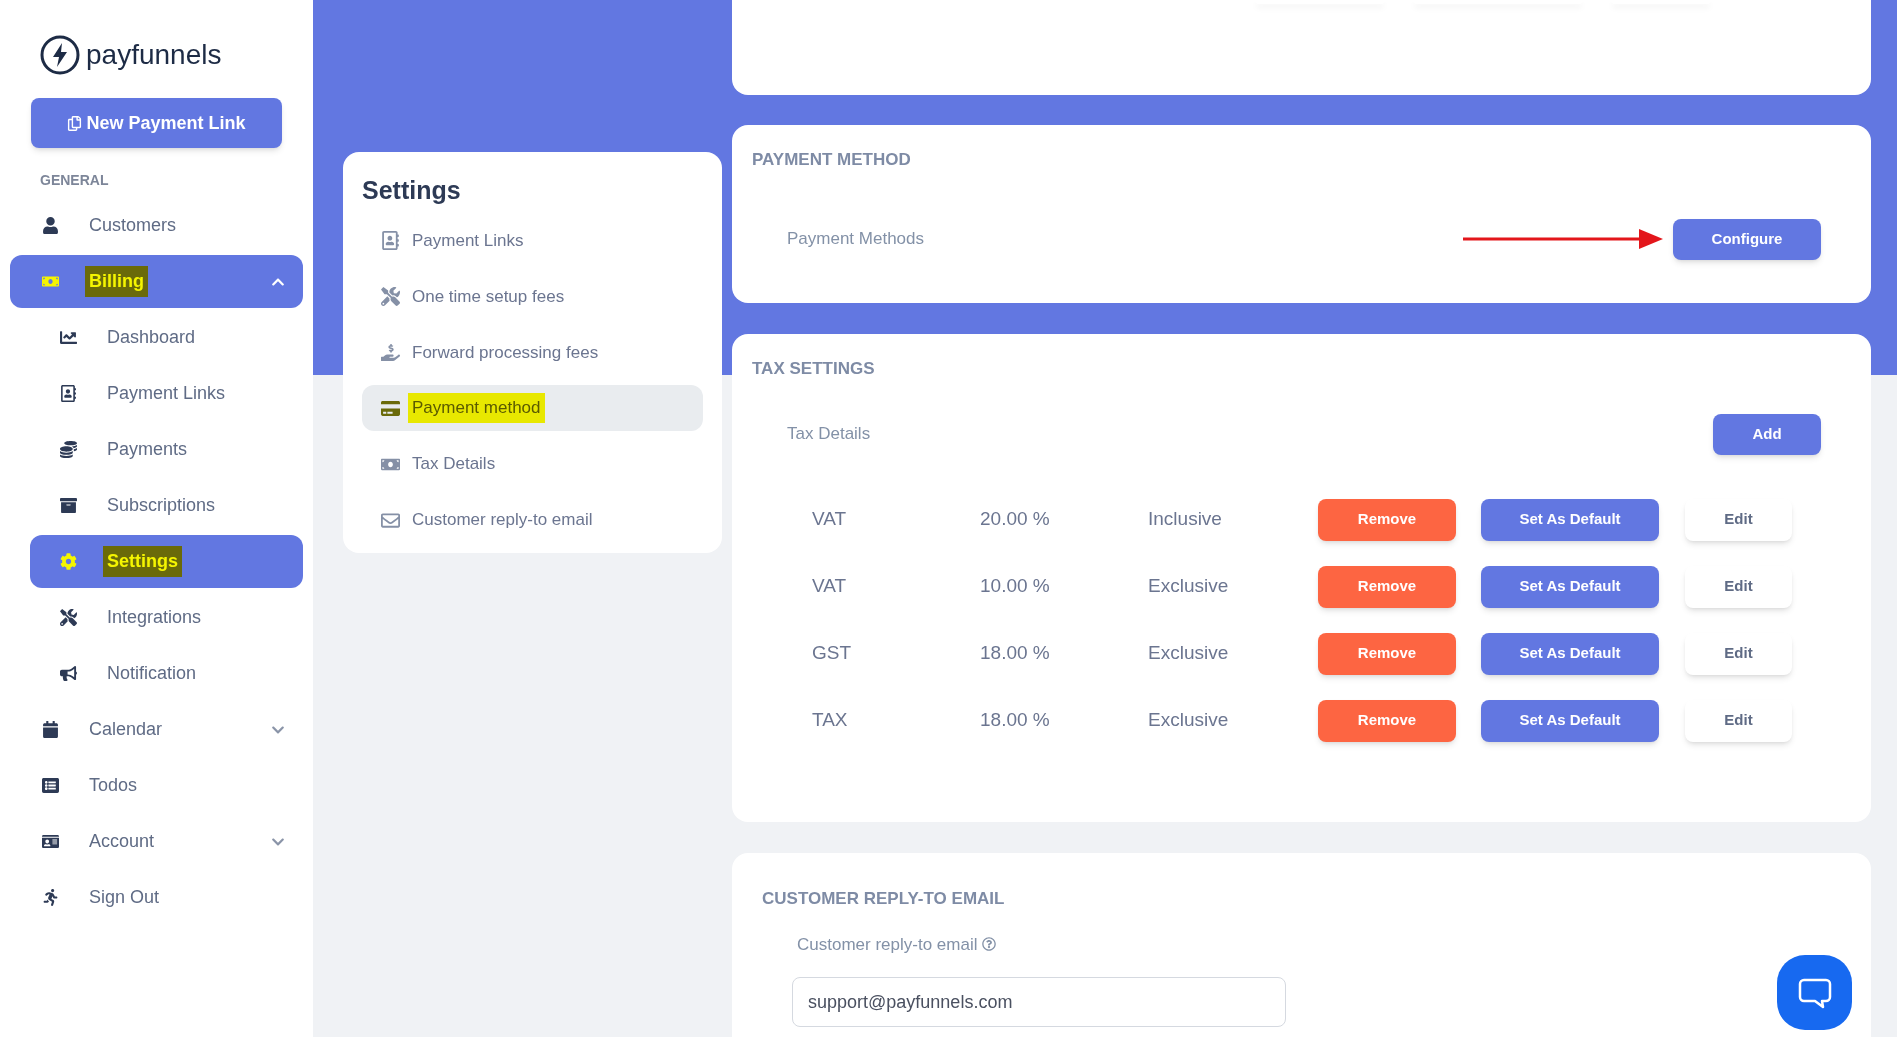 This screenshot has width=1897, height=1037. Describe the element at coordinates (830, 720) in the screenshot. I see `tax-name: TAX` at that location.